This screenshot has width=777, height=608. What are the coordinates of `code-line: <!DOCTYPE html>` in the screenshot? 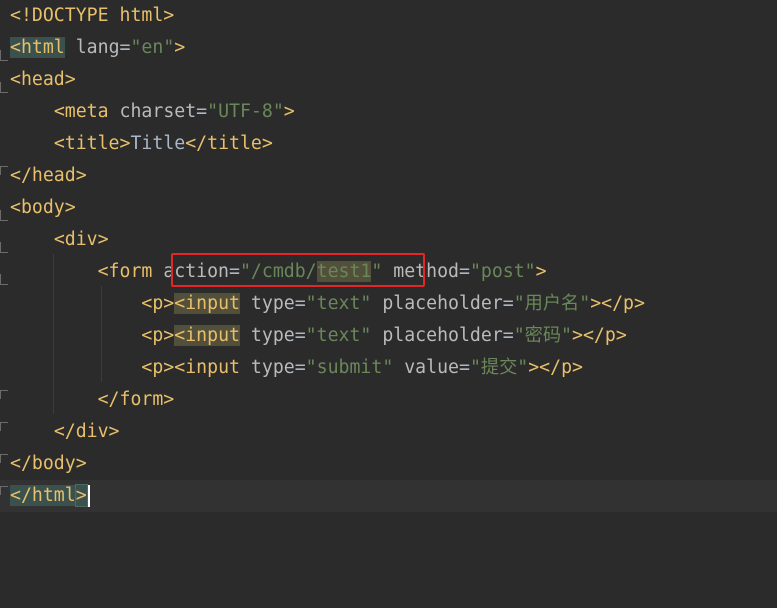 It's located at (388, 16).